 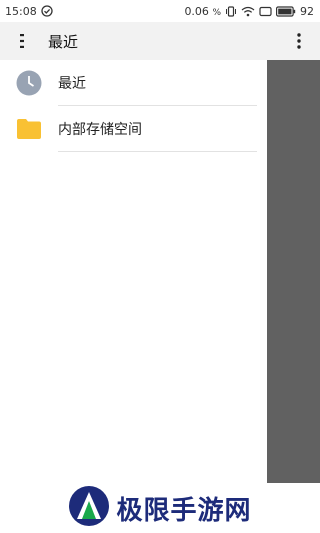 What do you see at coordinates (133, 83) in the screenshot?
I see `drawer-item-recent: 最近` at bounding box center [133, 83].